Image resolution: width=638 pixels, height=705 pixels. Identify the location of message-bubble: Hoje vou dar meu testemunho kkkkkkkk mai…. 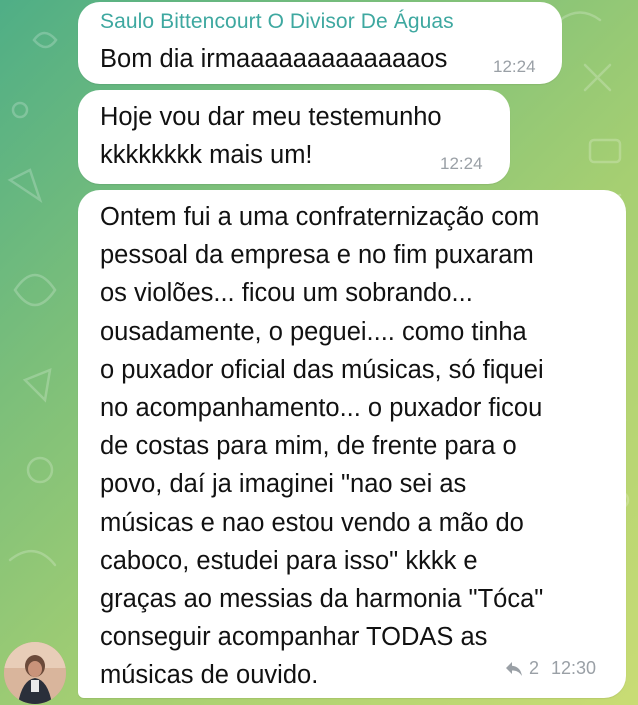
(294, 137).